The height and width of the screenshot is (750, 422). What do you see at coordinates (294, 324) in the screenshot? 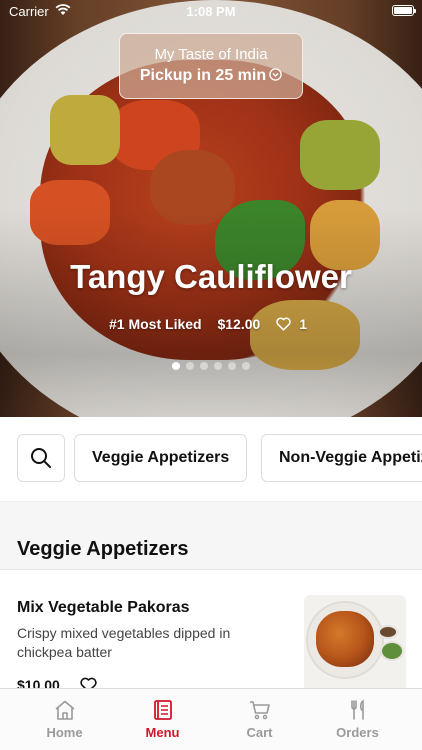
I see `featured-likes: 1` at bounding box center [294, 324].